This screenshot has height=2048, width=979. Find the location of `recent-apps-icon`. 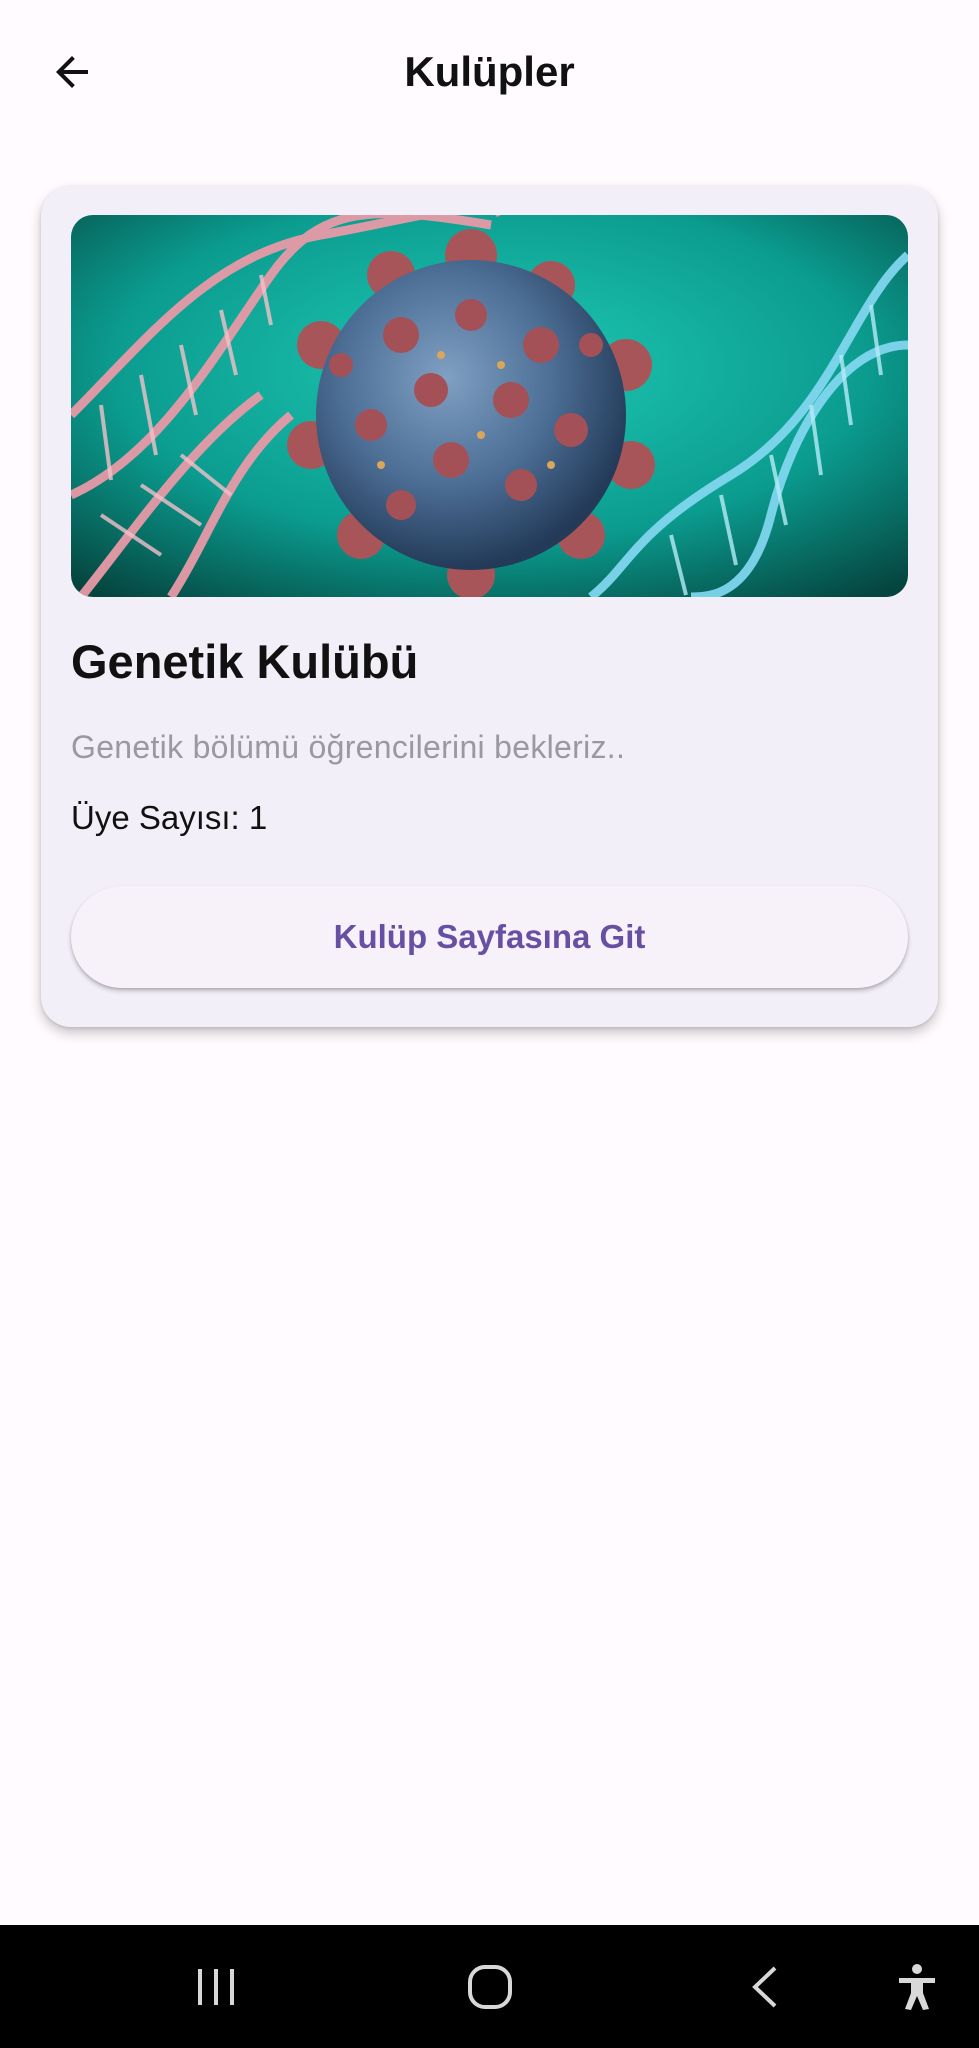

recent-apps-icon is located at coordinates (216, 1986).